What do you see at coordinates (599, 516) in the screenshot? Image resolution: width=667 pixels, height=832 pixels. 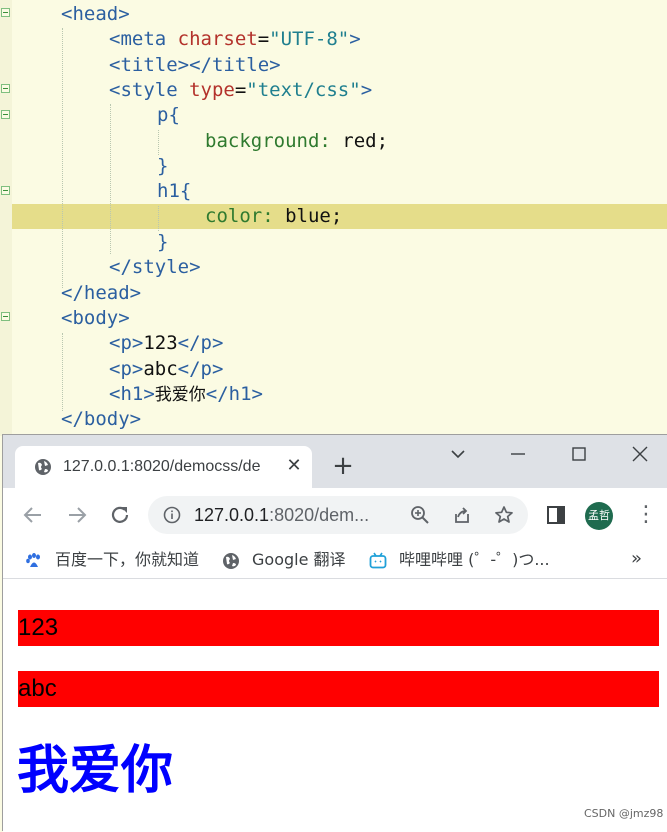 I see `profile-avatar: 孟哲` at bounding box center [599, 516].